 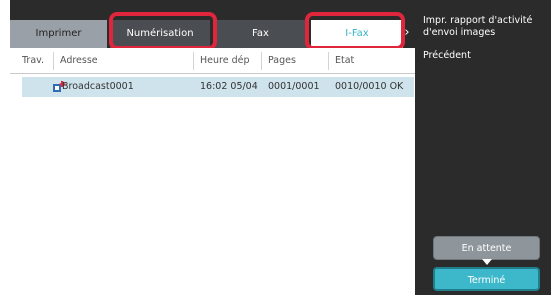 What do you see at coordinates (357, 34) in the screenshot?
I see `tab-ifax: I-Fax` at bounding box center [357, 34].